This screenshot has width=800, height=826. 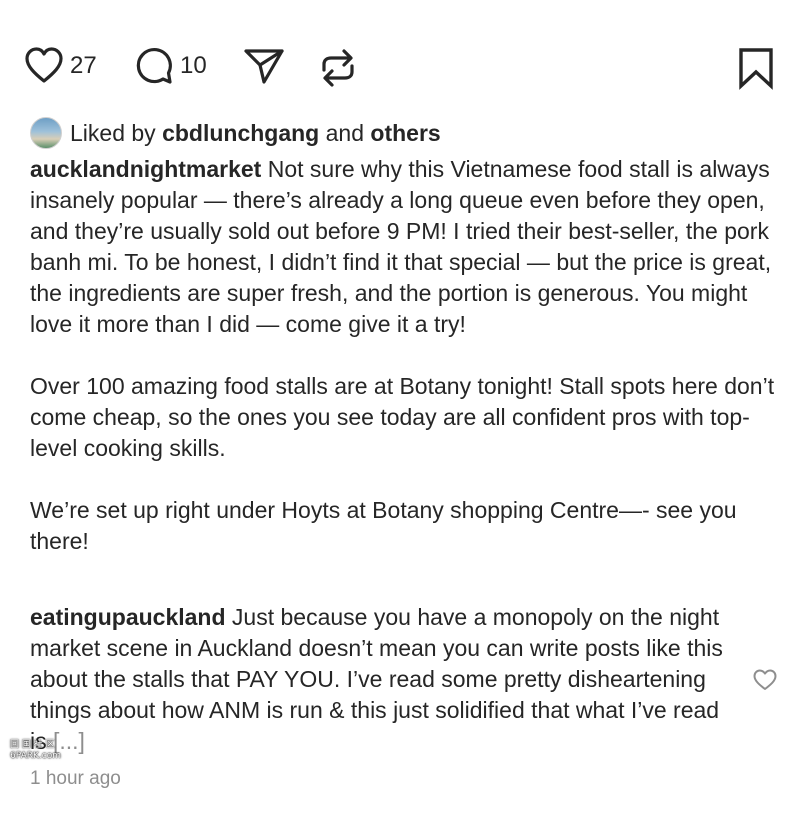 What do you see at coordinates (145, 169) in the screenshot?
I see `caption-username-link: aucklandnightmarket` at bounding box center [145, 169].